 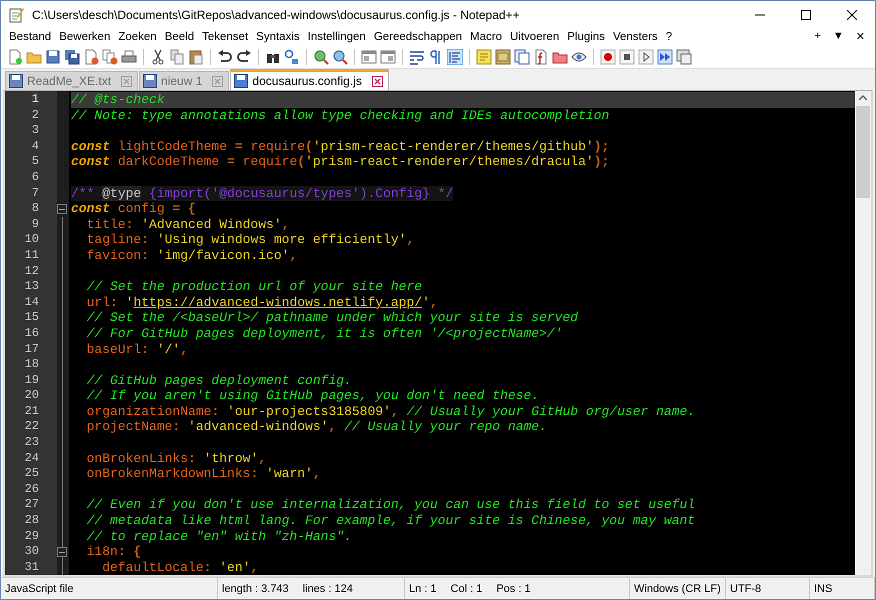 What do you see at coordinates (15, 57) in the screenshot?
I see `new-file-icon` at bounding box center [15, 57].